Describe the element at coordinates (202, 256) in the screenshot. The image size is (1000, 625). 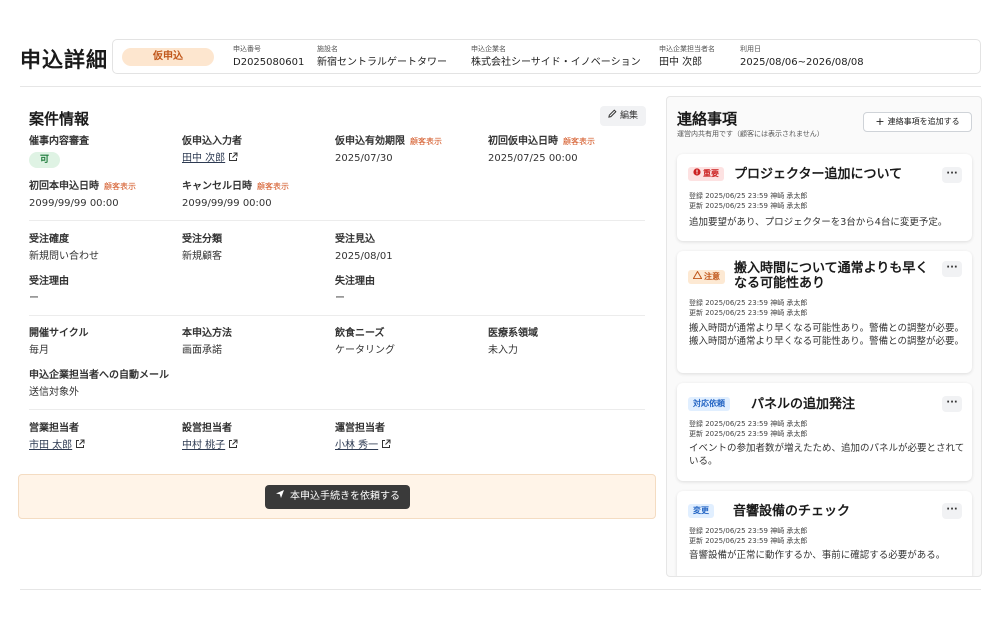
I see `field-value: 新規顧客` at that location.